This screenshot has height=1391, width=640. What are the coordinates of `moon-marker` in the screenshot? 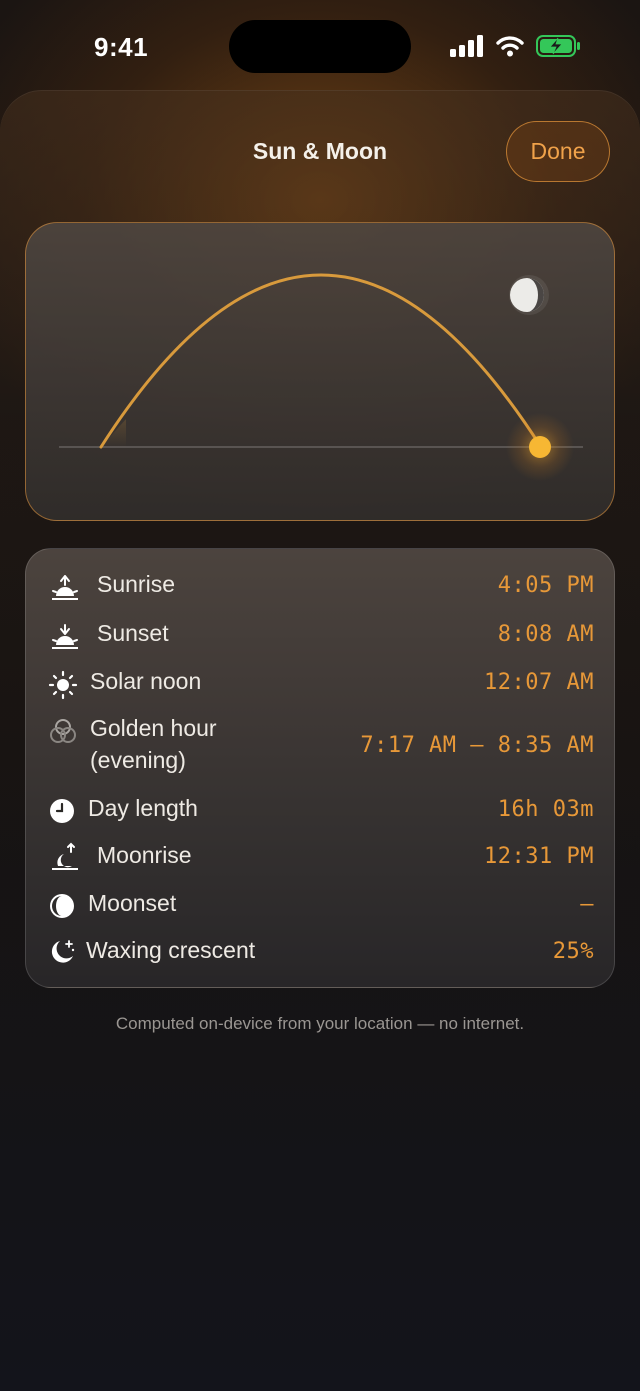 It's located at (529, 295).